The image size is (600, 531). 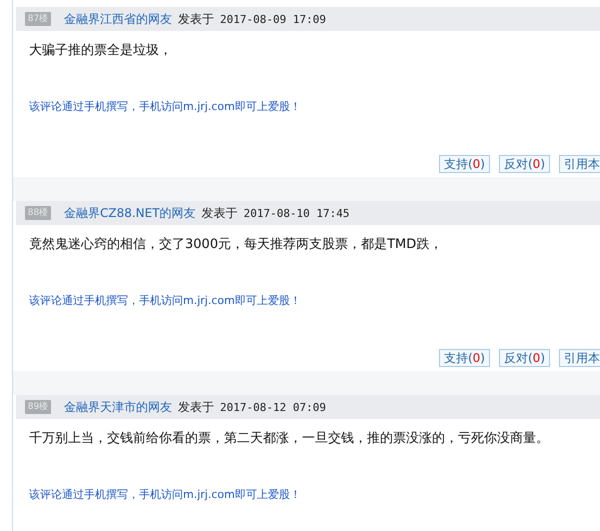 What do you see at coordinates (297, 213) in the screenshot?
I see `post-time: 2017-08-10 17:45` at bounding box center [297, 213].